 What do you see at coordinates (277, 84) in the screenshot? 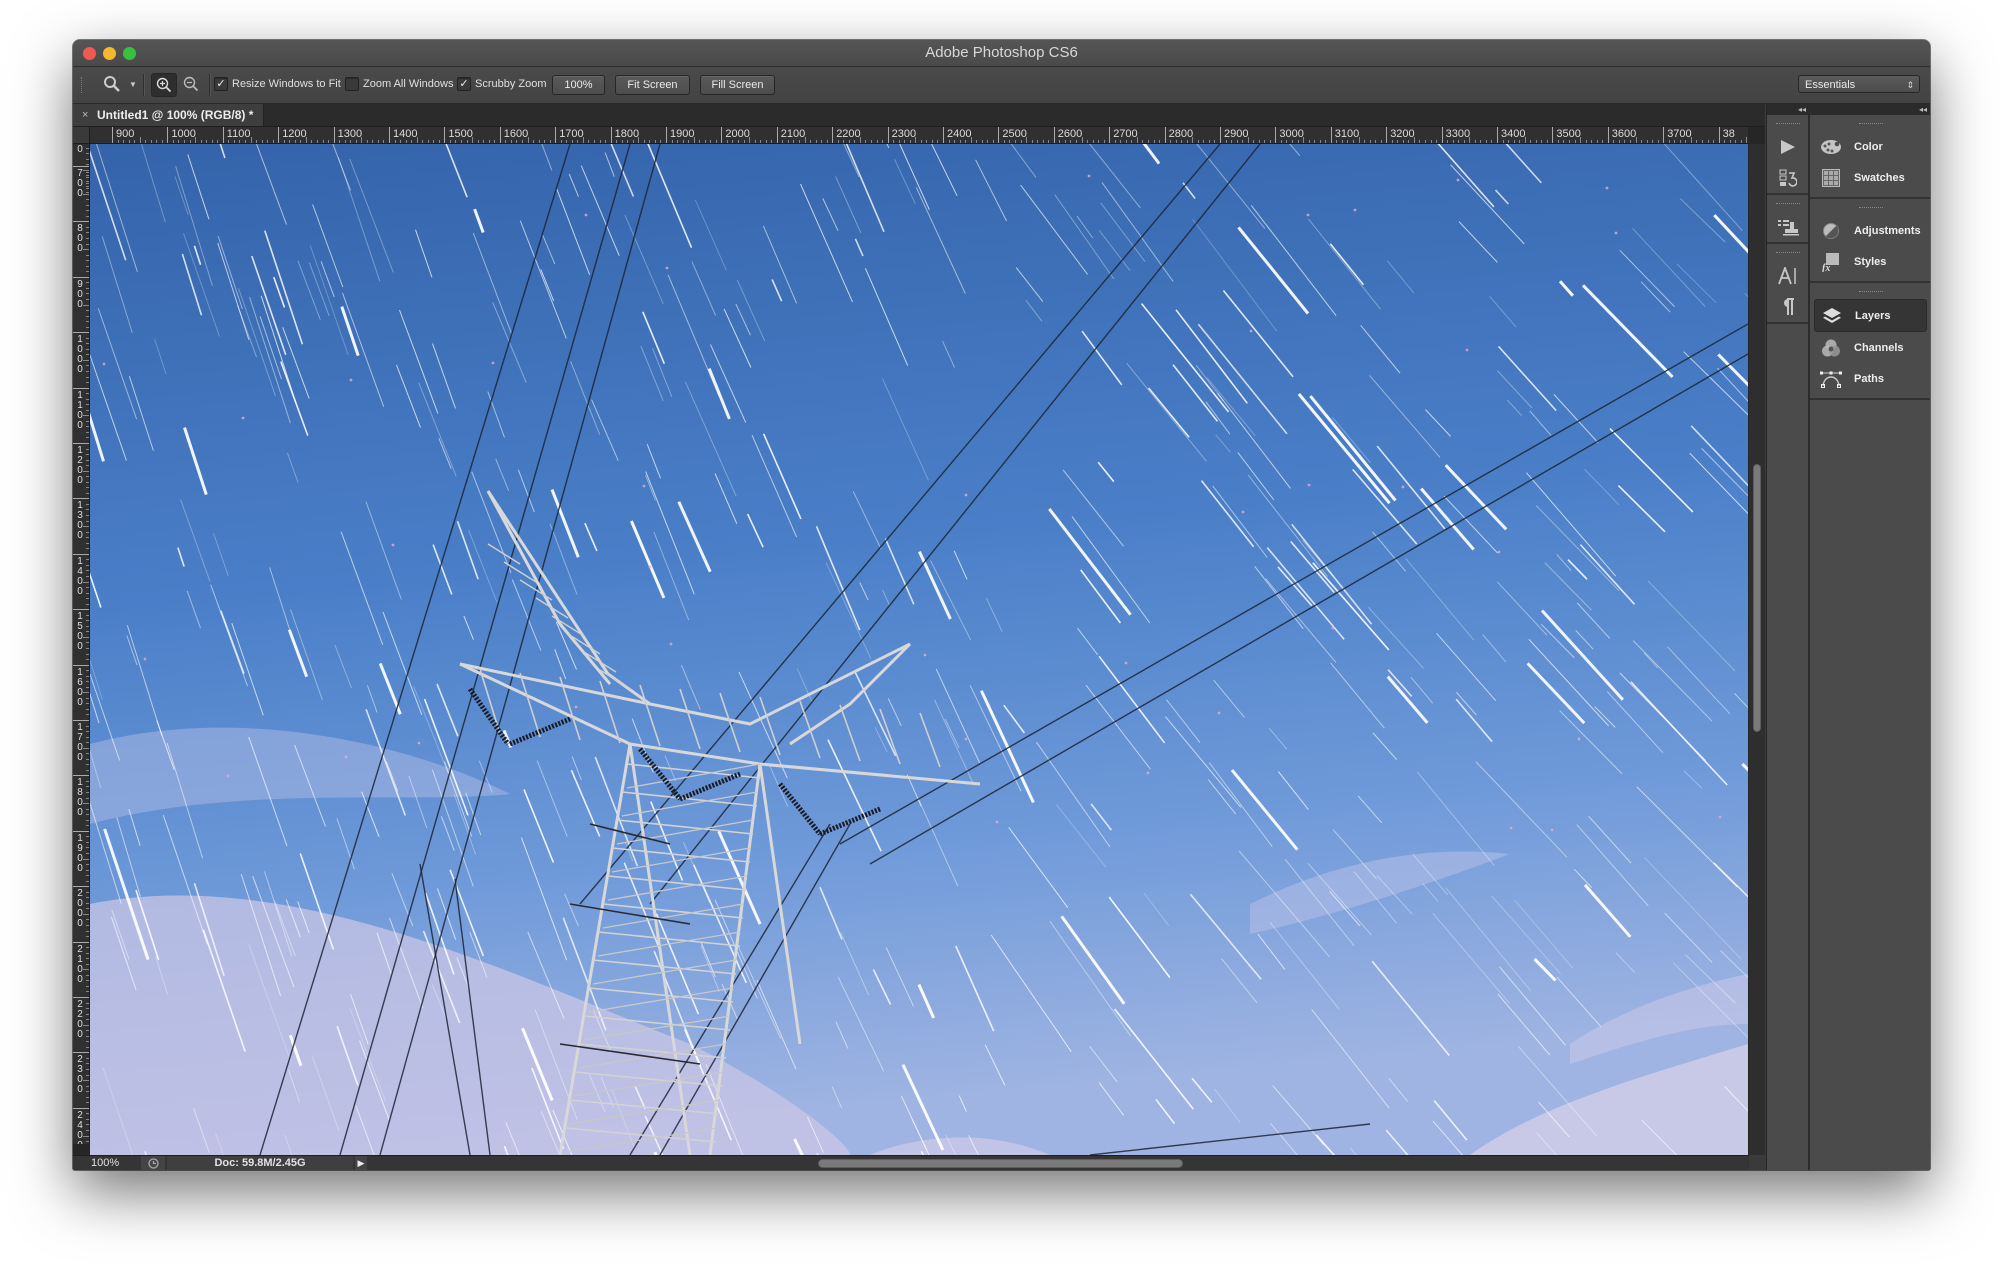
I see `resize-windows-checkbox: ✓ Resize Windows to Fit` at bounding box center [277, 84].